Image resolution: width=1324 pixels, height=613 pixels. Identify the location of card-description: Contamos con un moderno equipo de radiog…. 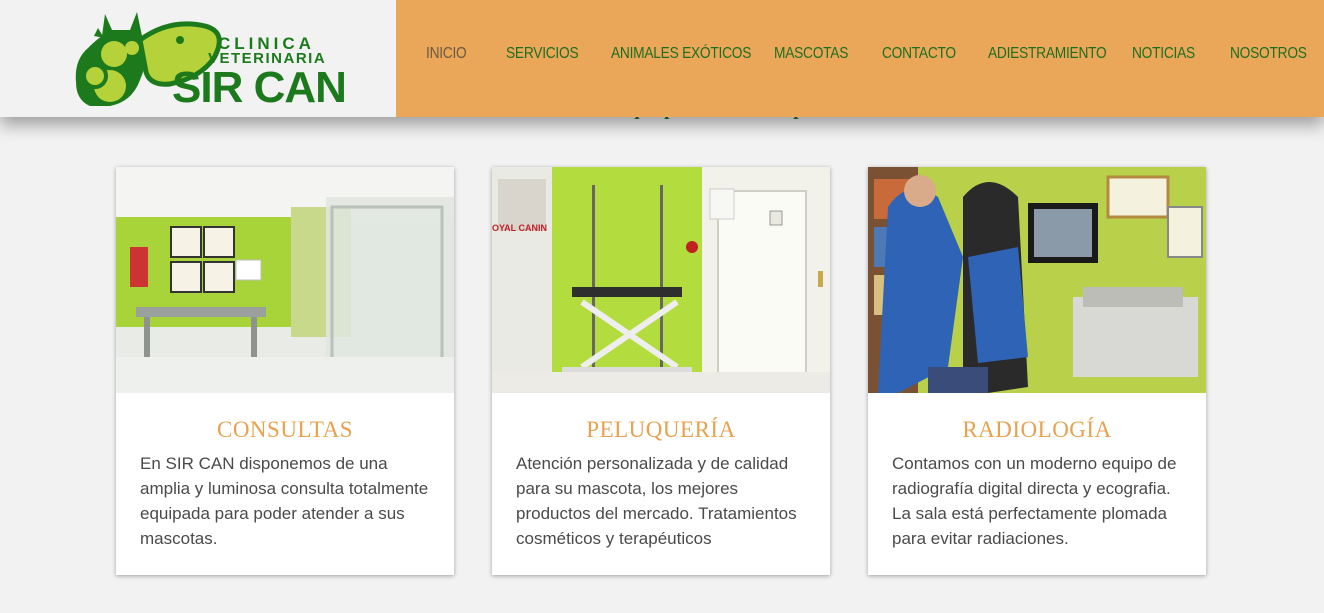
(1034, 501).